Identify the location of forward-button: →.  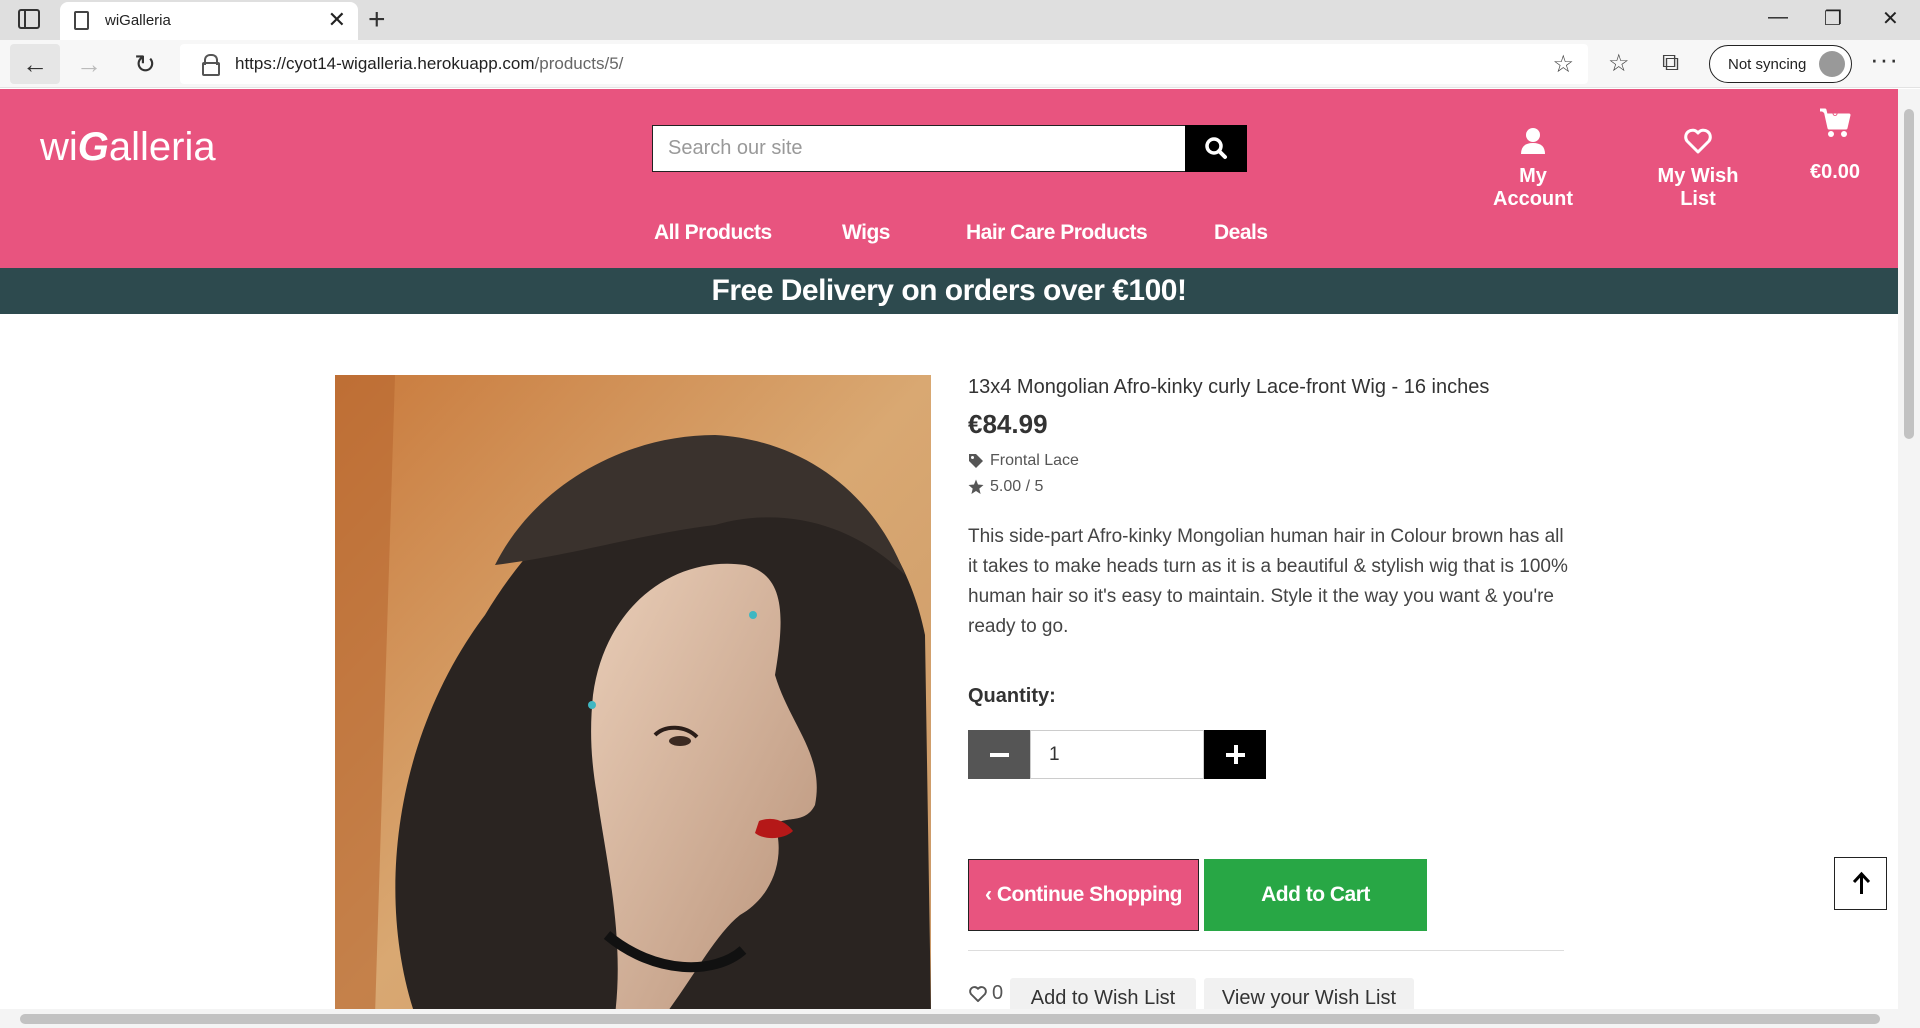
(89, 64).